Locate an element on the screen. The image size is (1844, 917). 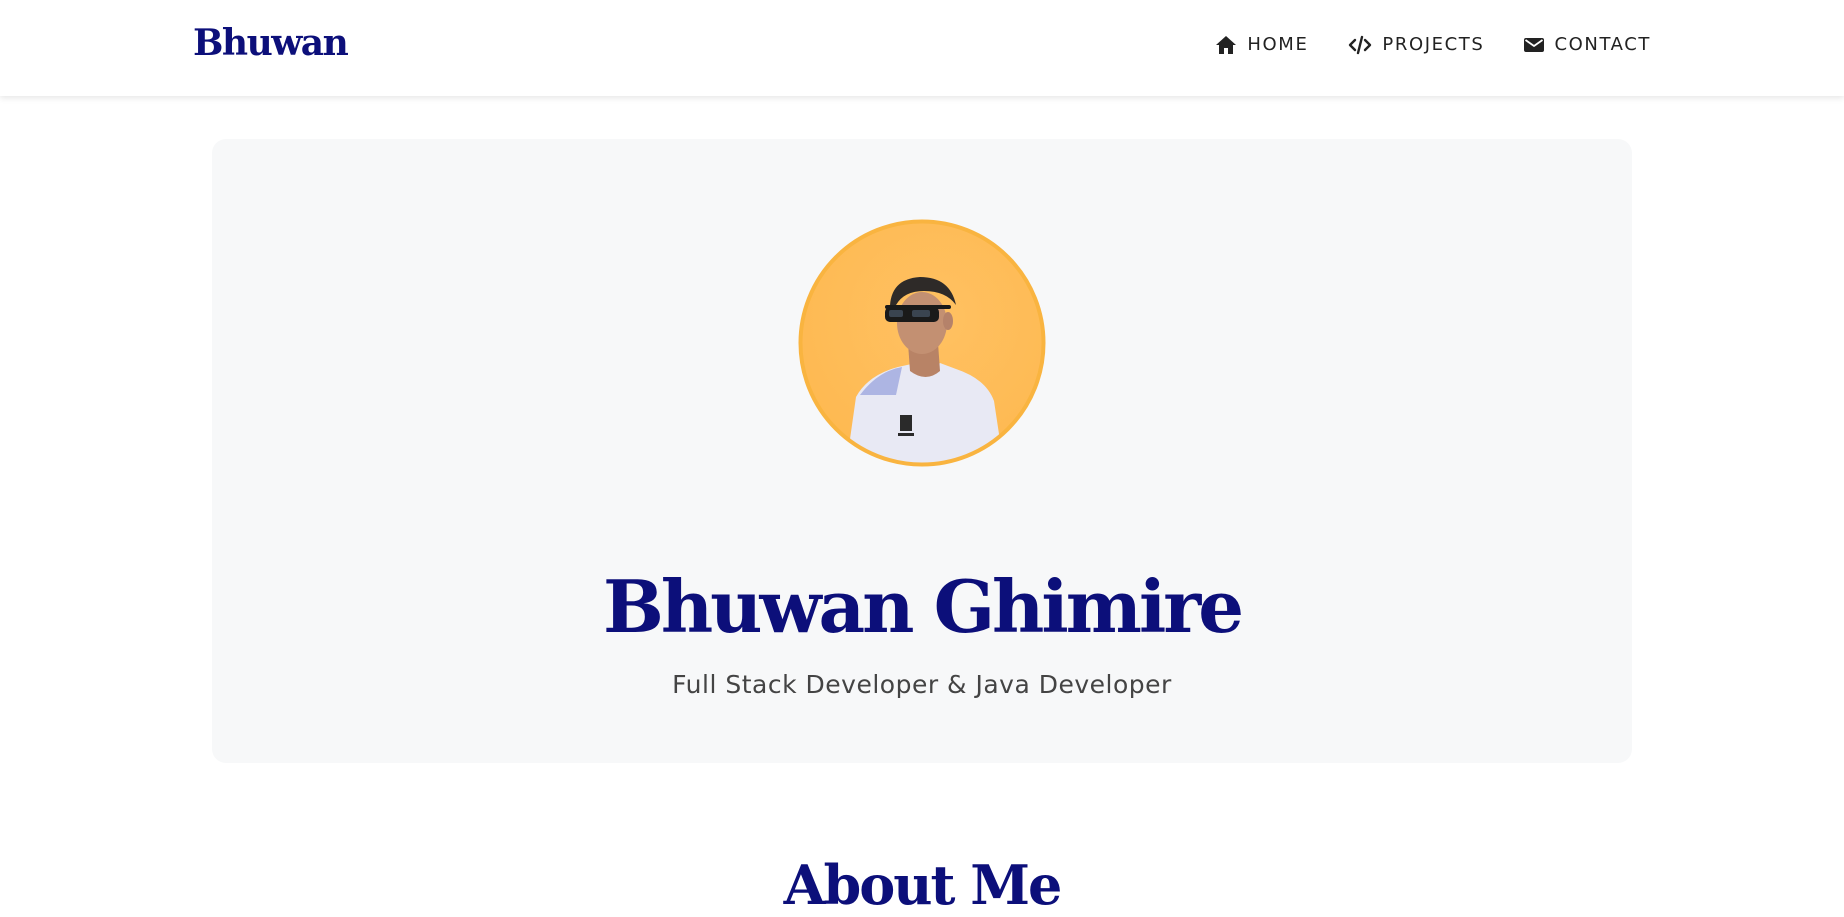
hero-subtitle: Full Stack Developer & Java Developer is located at coordinates (922, 684).